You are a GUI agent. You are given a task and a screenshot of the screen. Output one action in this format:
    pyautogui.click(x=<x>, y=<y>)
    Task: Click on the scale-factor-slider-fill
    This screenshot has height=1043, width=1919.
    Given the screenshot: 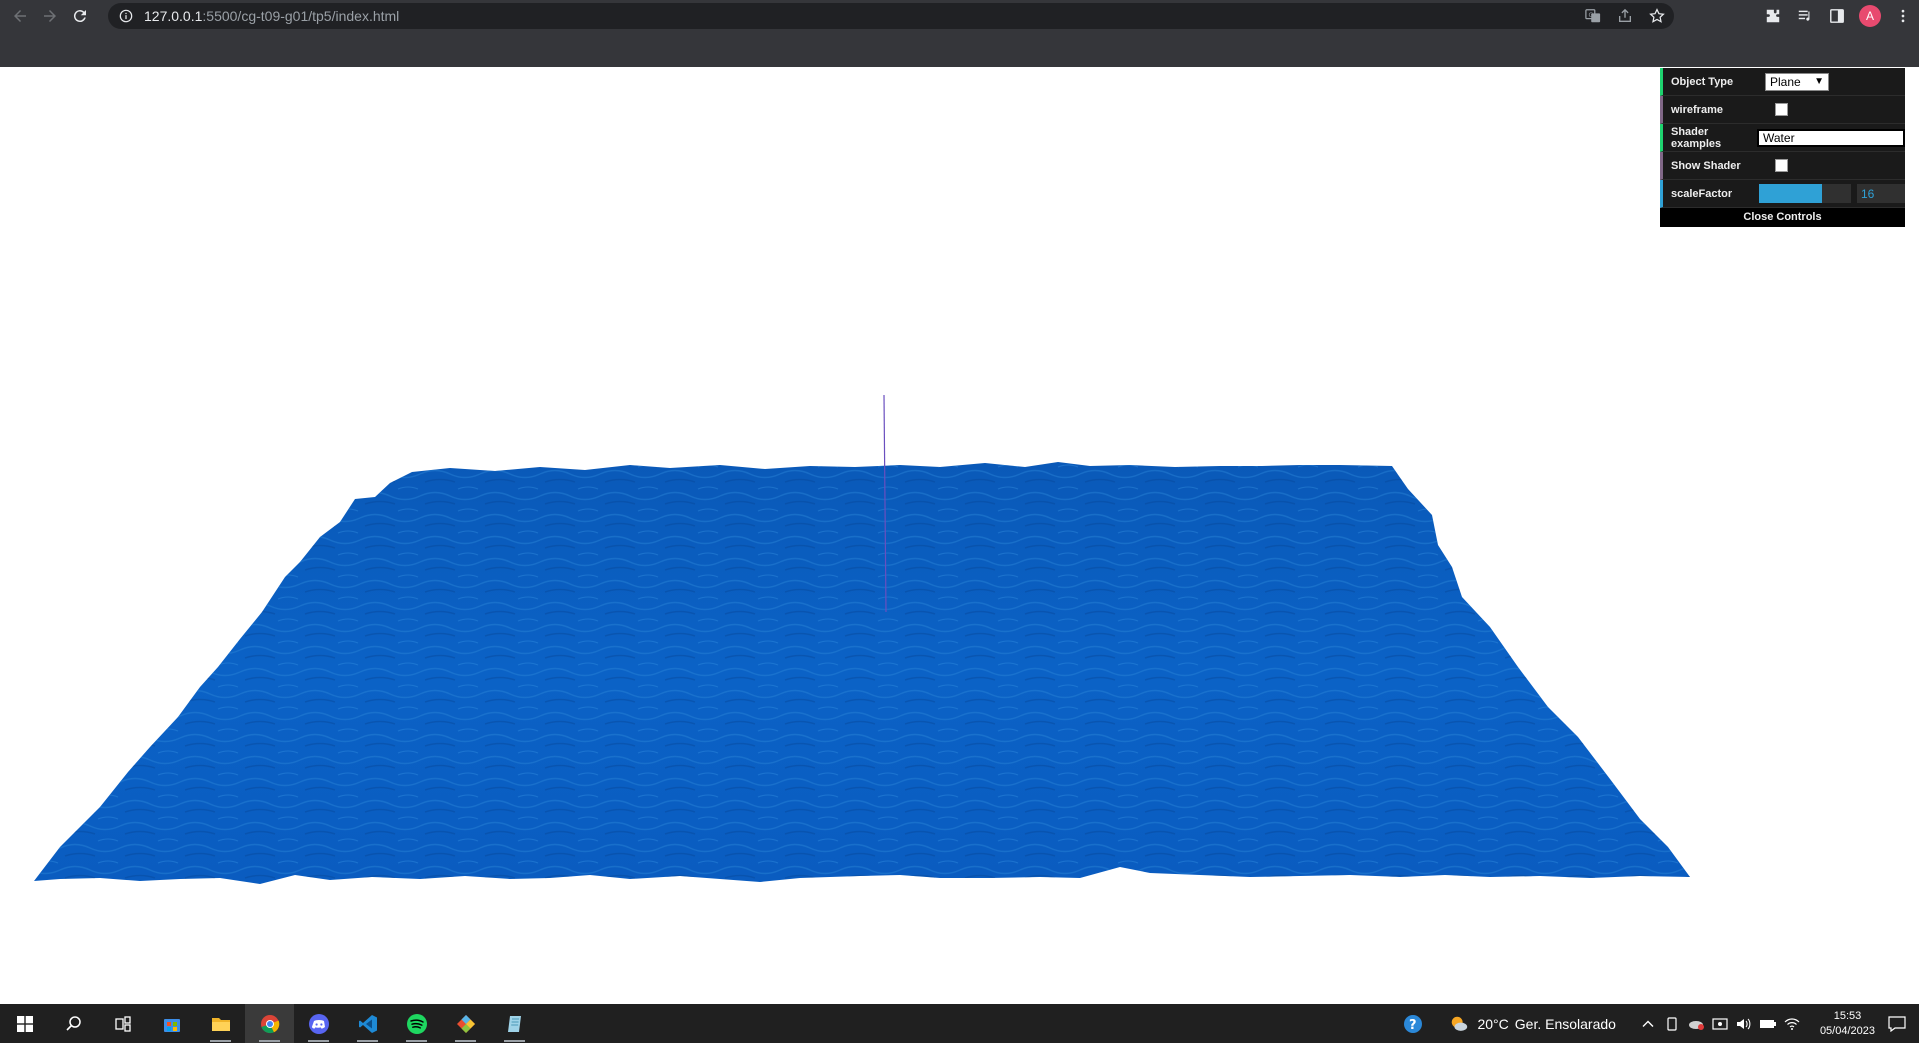 What is the action you would take?
    pyautogui.click(x=1790, y=193)
    